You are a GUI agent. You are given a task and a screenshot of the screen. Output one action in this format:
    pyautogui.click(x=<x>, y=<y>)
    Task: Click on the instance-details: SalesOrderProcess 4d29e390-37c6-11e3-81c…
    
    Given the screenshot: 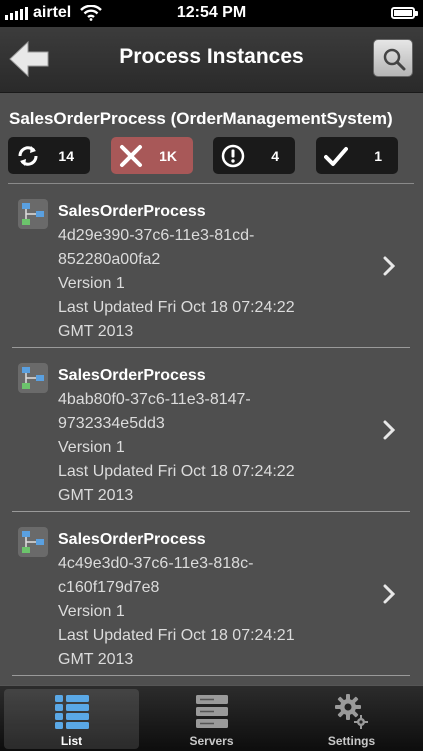 What is the action you would take?
    pyautogui.click(x=208, y=272)
    